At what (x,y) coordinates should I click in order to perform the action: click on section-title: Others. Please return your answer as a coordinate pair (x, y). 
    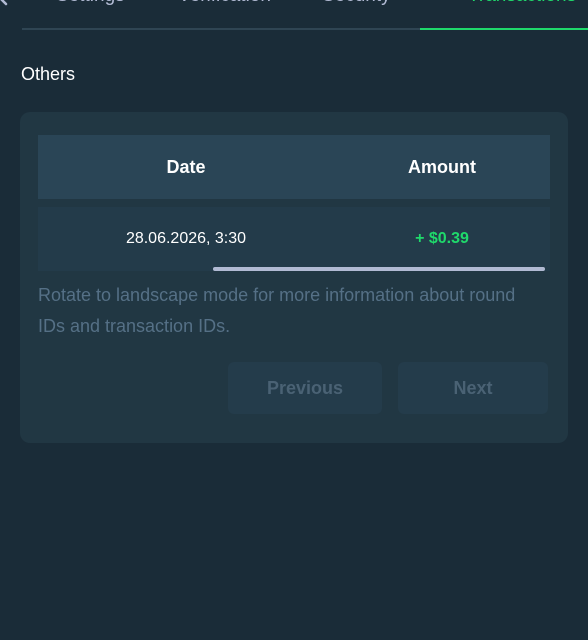
    Looking at the image, I should click on (48, 74).